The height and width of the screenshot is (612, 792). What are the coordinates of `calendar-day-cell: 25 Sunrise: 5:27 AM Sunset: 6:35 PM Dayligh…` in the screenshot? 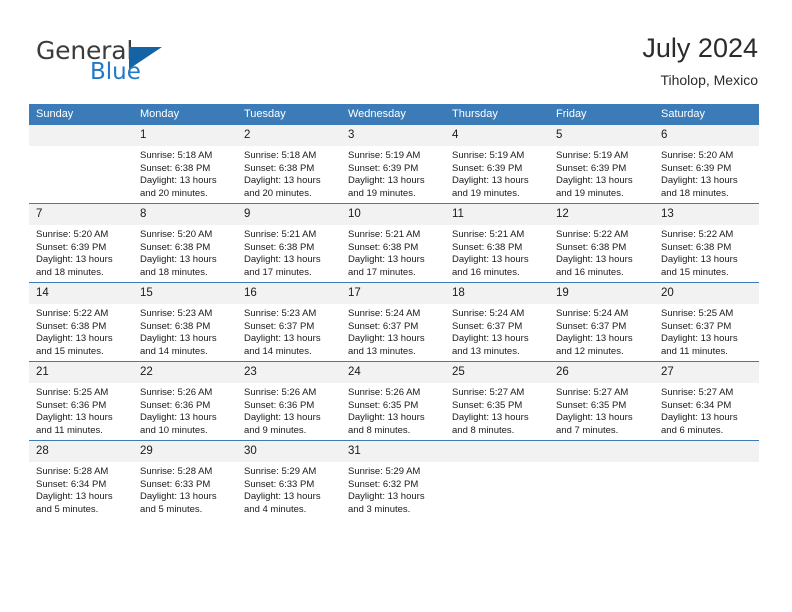 It's located at (497, 401).